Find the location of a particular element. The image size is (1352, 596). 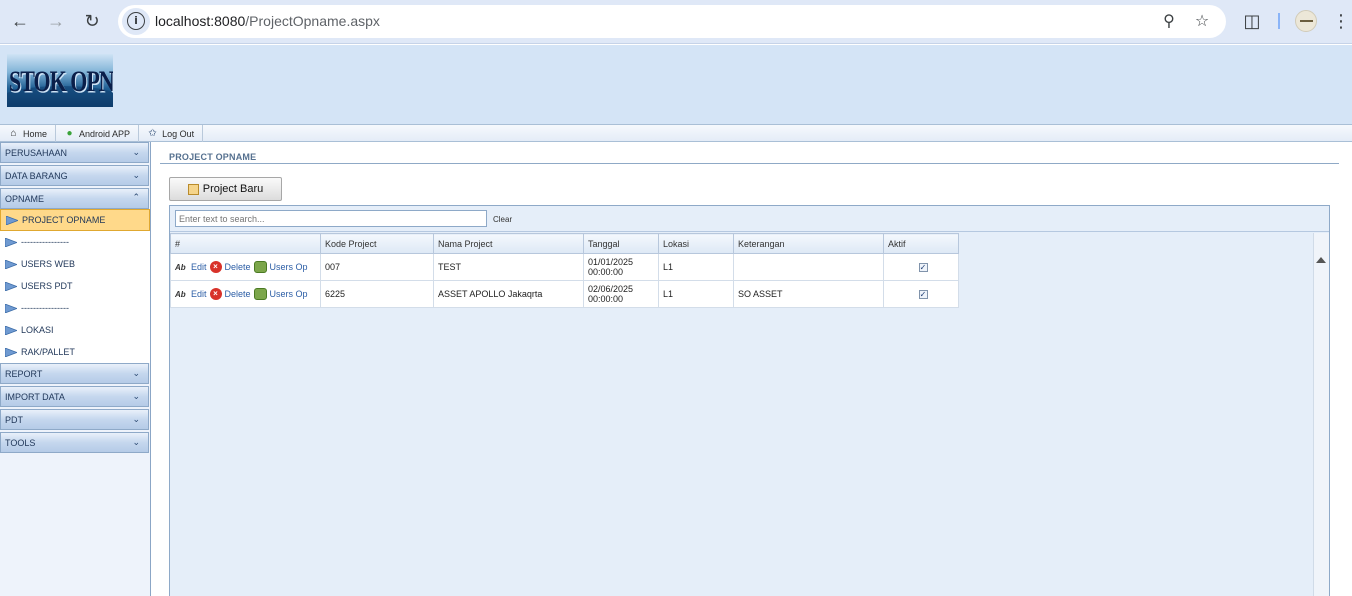

sidebar-item-project-opname: PROJECT OPNAME is located at coordinates (75, 220).